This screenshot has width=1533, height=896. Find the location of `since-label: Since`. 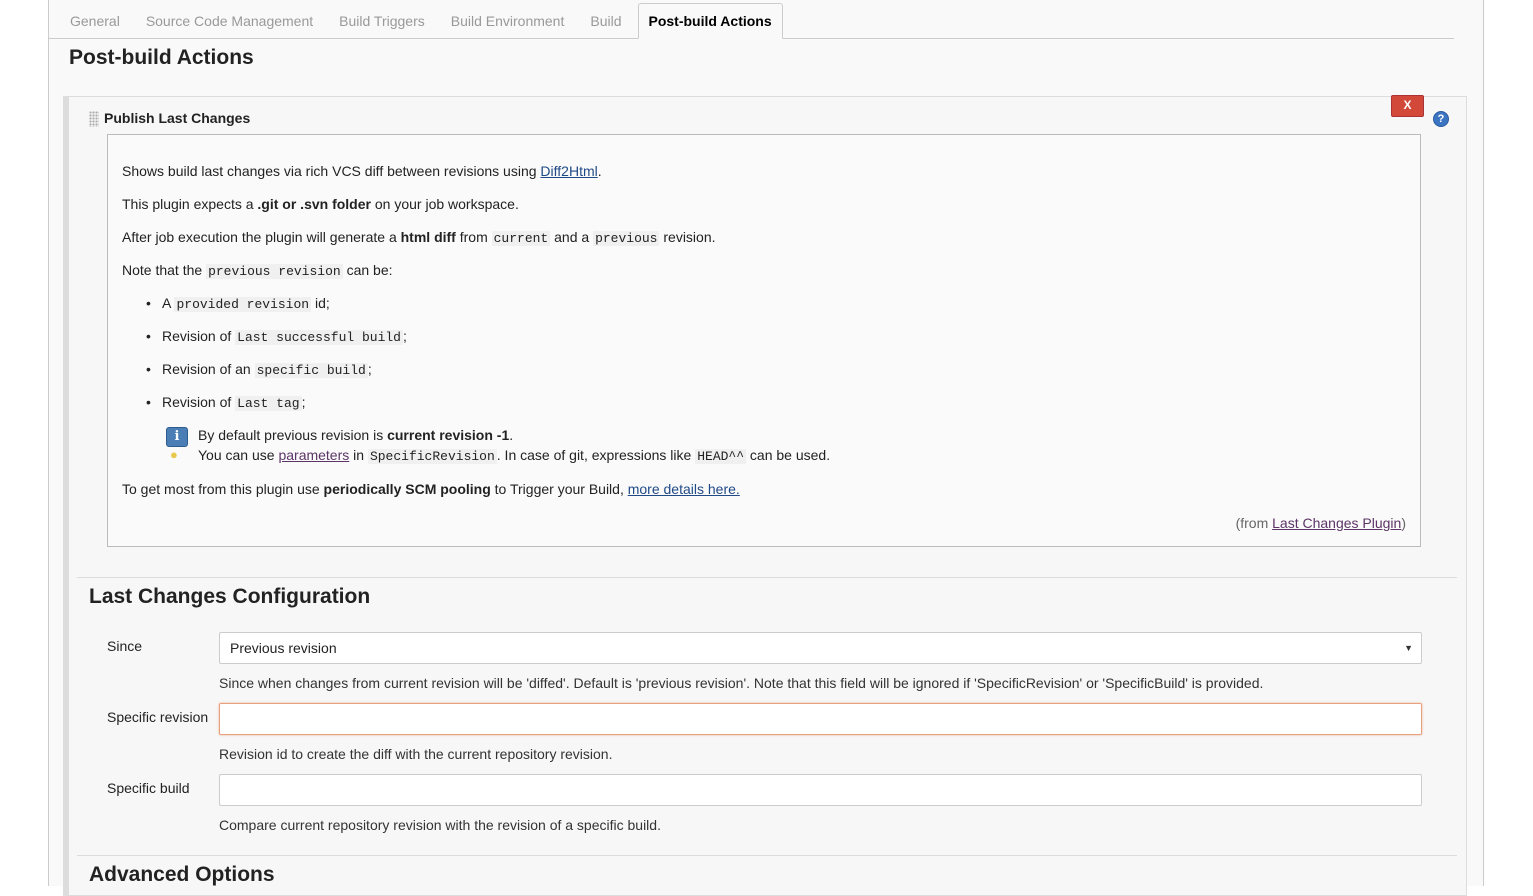

since-label: Since is located at coordinates (125, 646).